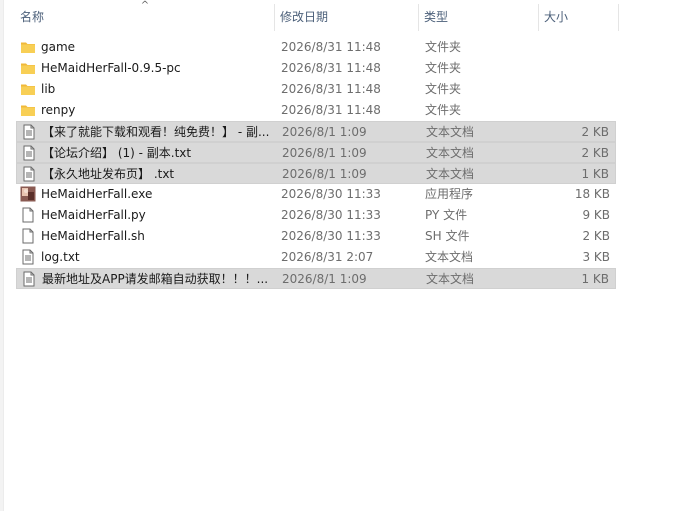  I want to click on column-header-date: 修改日期, so click(347, 17).